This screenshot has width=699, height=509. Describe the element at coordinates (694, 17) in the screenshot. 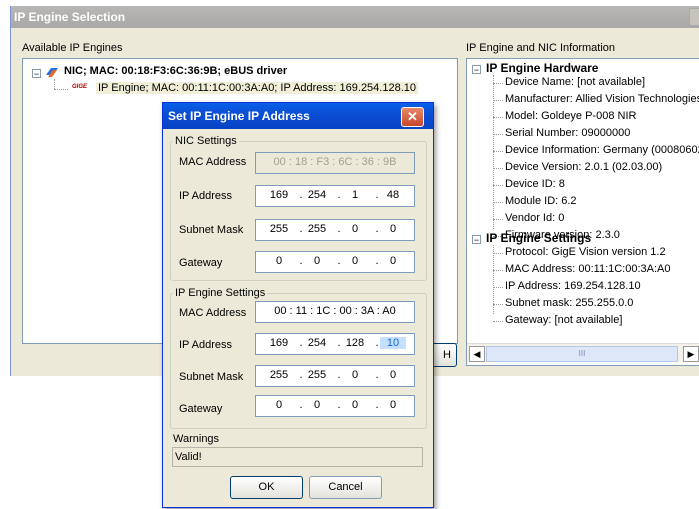

I see `close-icon` at that location.